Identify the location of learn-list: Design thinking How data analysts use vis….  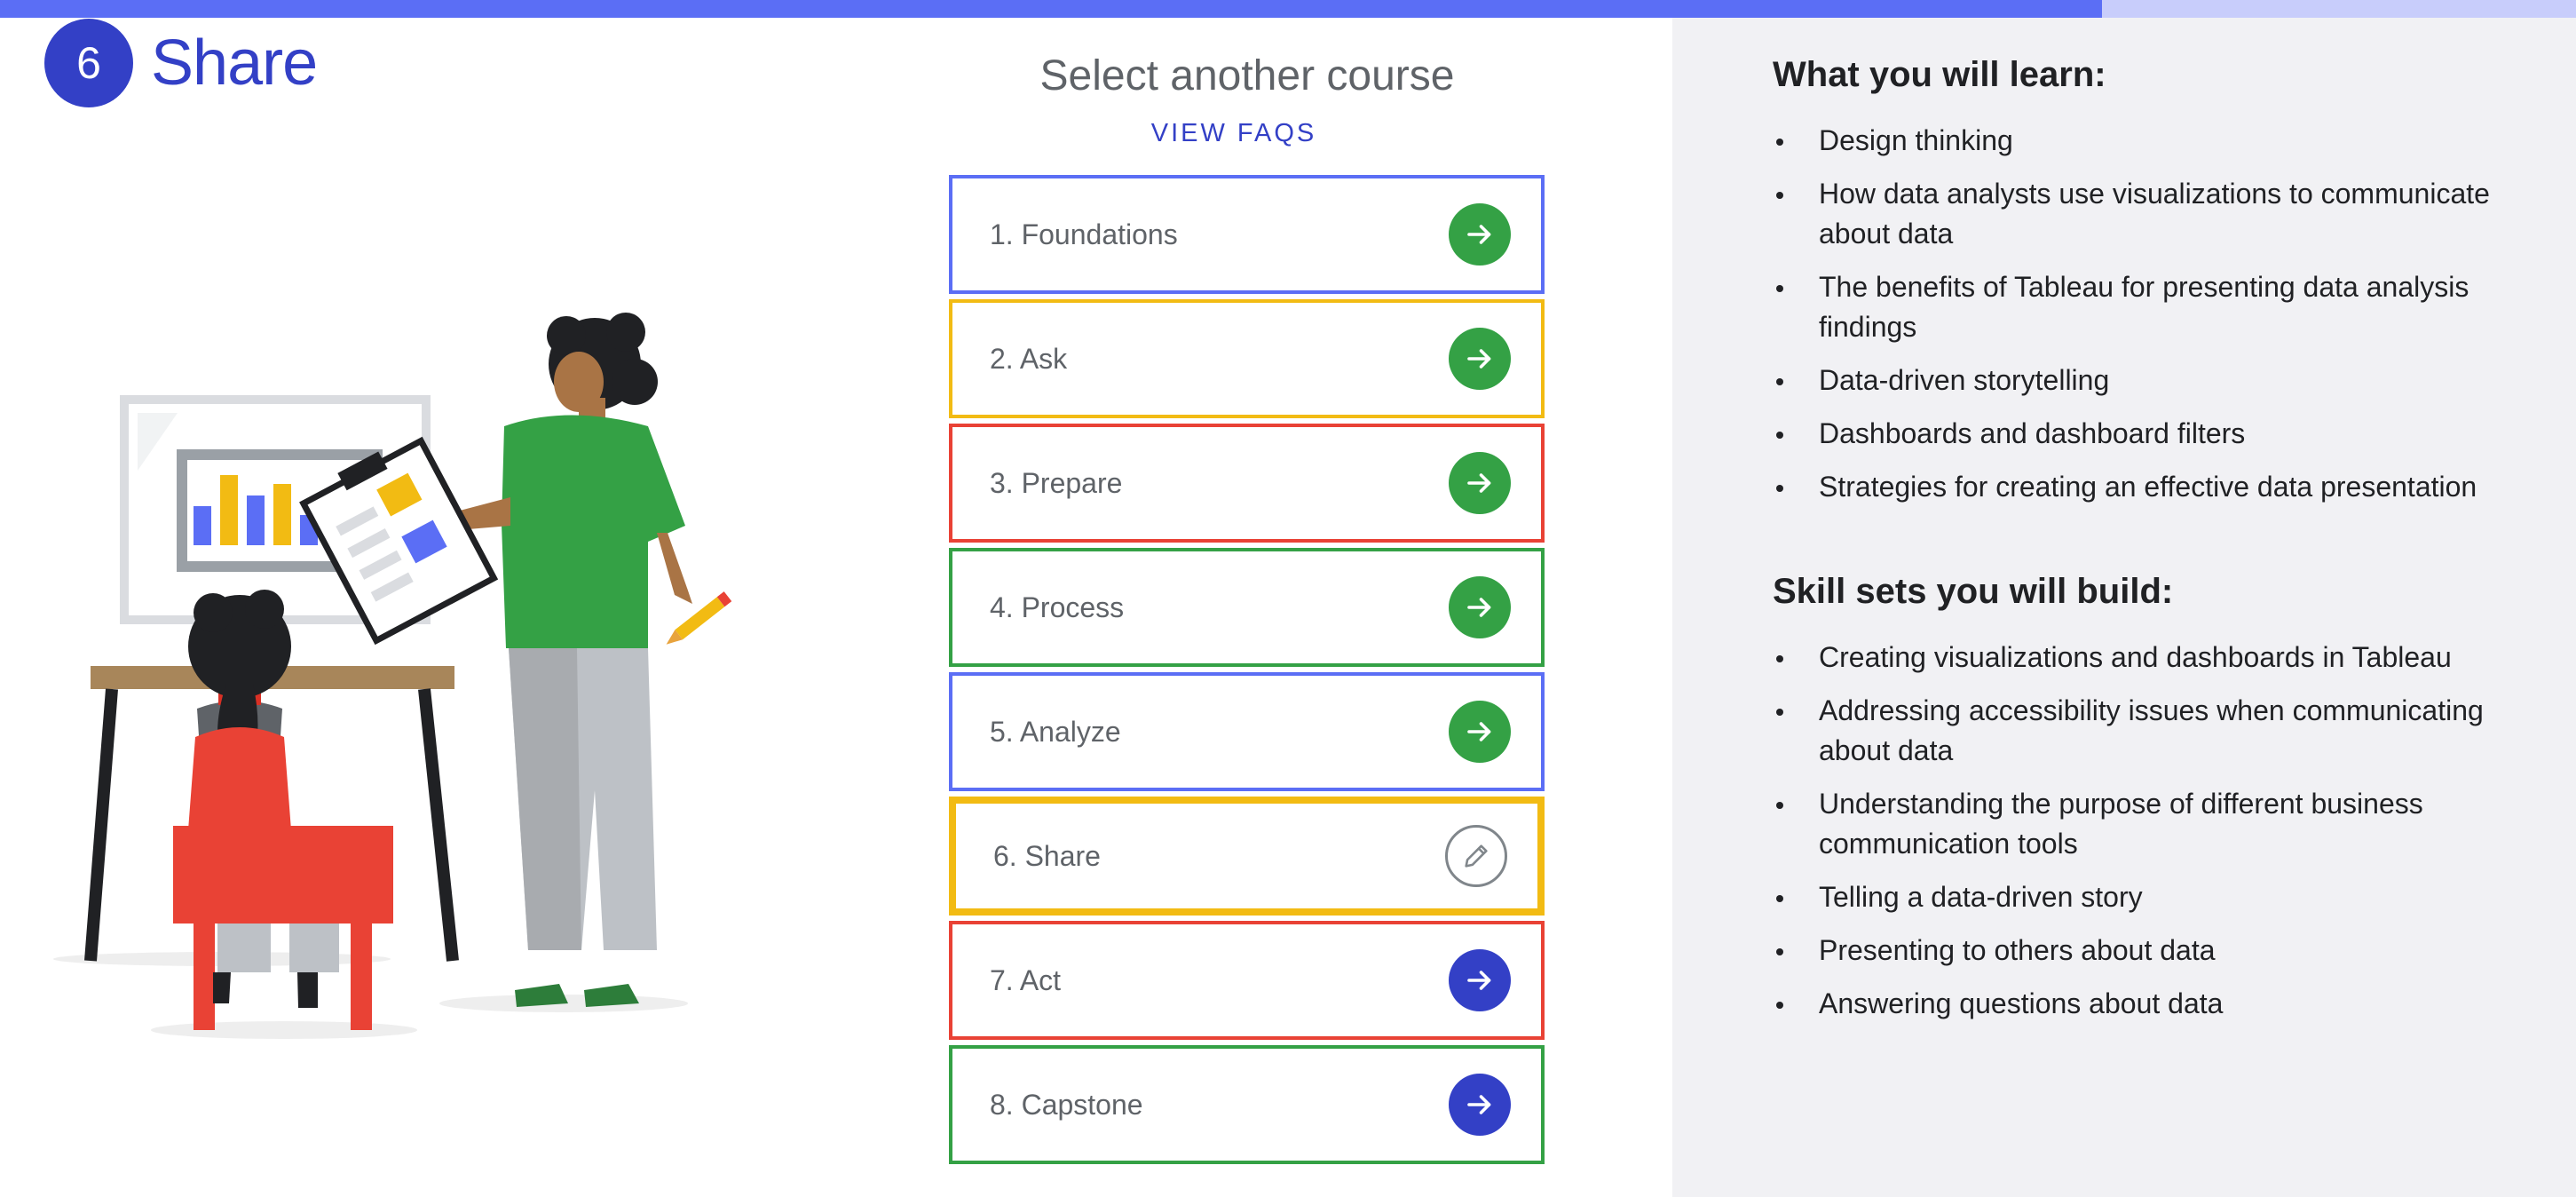
(2154, 320).